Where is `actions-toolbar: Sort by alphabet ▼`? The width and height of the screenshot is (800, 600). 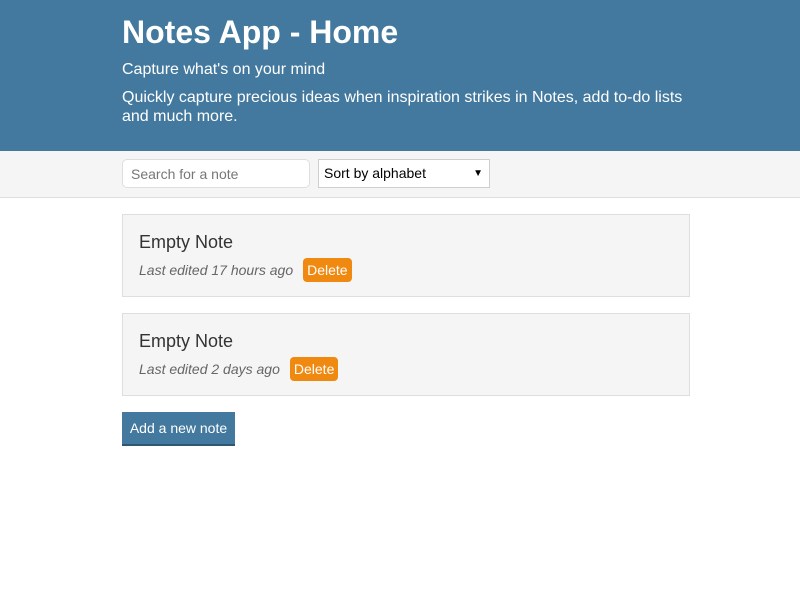 actions-toolbar: Sort by alphabet ▼ is located at coordinates (400, 174).